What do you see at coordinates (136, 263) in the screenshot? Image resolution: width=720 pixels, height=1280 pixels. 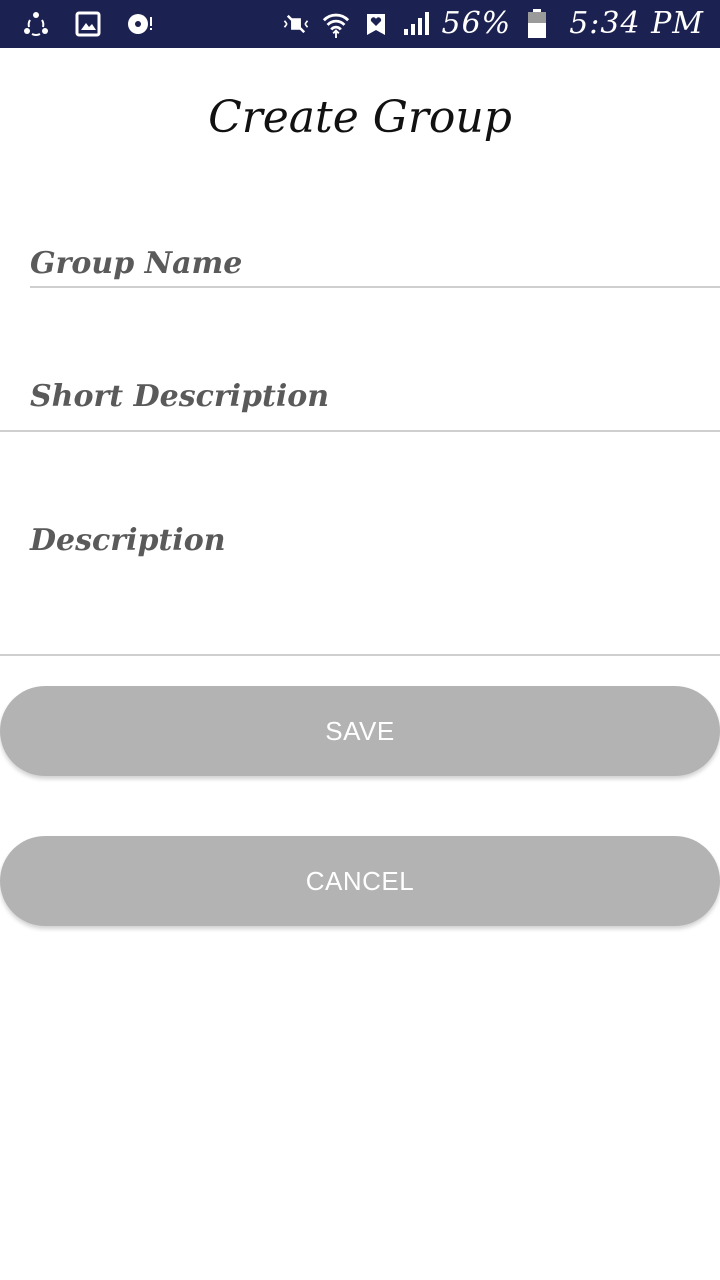 I see `group-name-placeholder: Group Name` at bounding box center [136, 263].